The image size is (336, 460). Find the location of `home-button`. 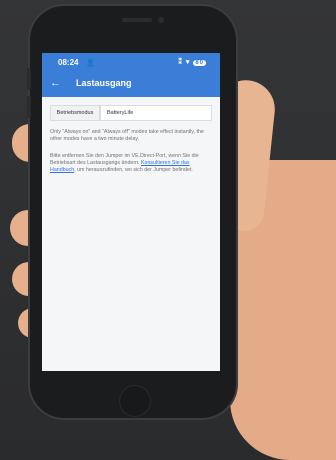

home-button is located at coordinates (135, 401).